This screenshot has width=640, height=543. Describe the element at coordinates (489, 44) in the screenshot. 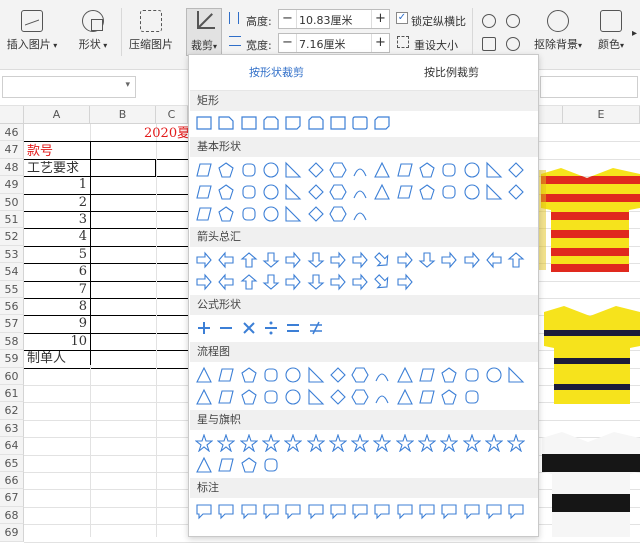

I see `effects-icon` at that location.